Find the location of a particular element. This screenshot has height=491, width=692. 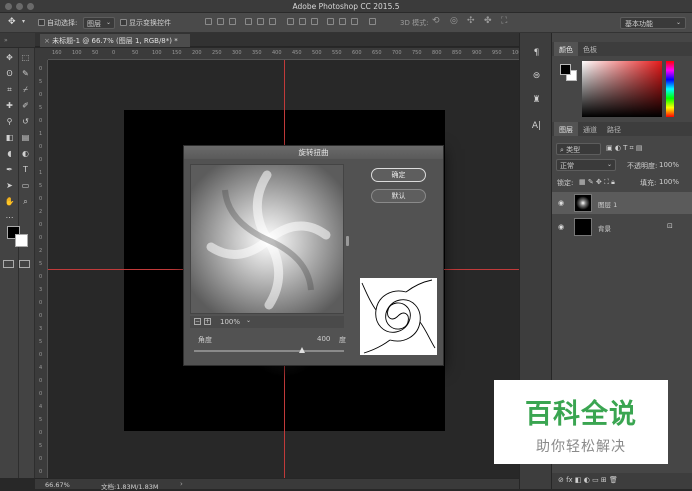

filter-preview is located at coordinates (267, 239).